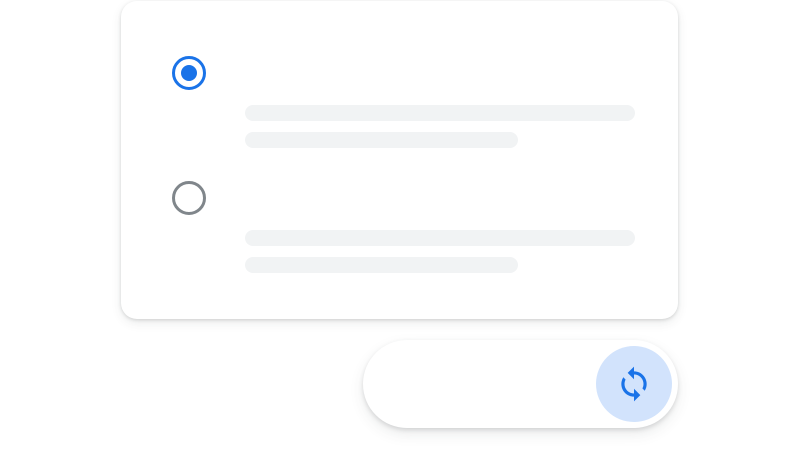  What do you see at coordinates (520, 384) in the screenshot?
I see `action-pill` at bounding box center [520, 384].